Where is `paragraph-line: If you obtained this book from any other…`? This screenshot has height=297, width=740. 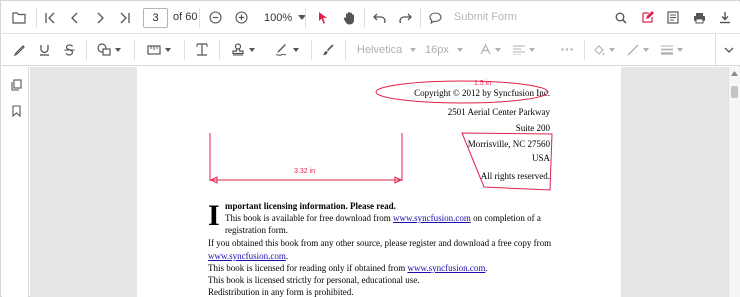 paragraph-line: If you obtained this book from any other… is located at coordinates (380, 243).